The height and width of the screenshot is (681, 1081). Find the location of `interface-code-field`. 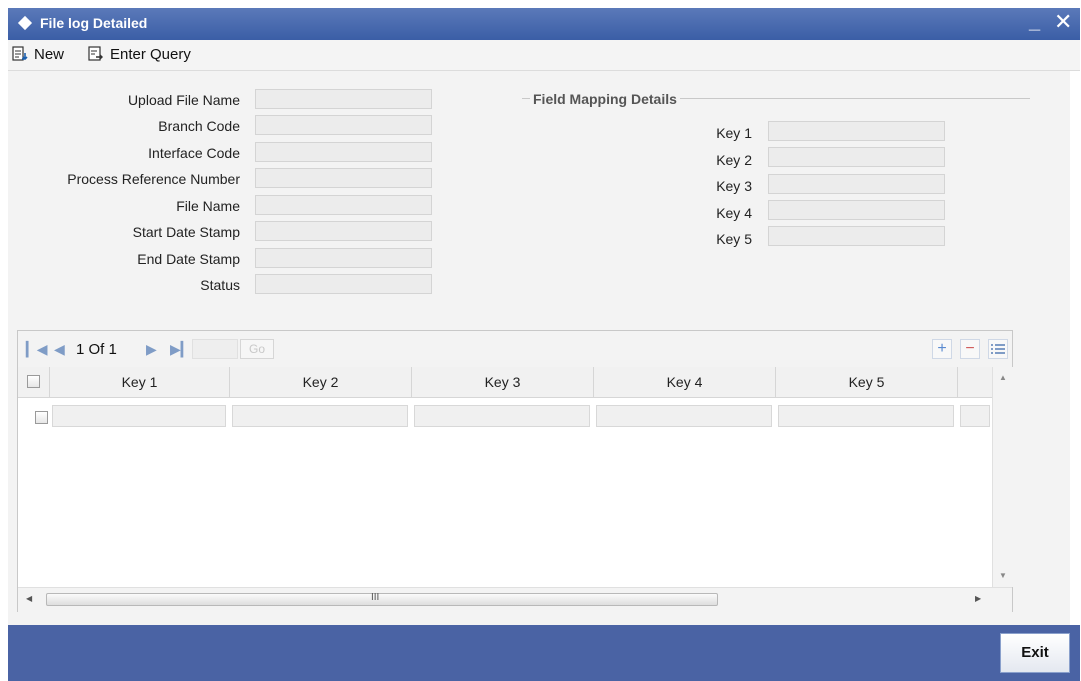

interface-code-field is located at coordinates (343, 152).